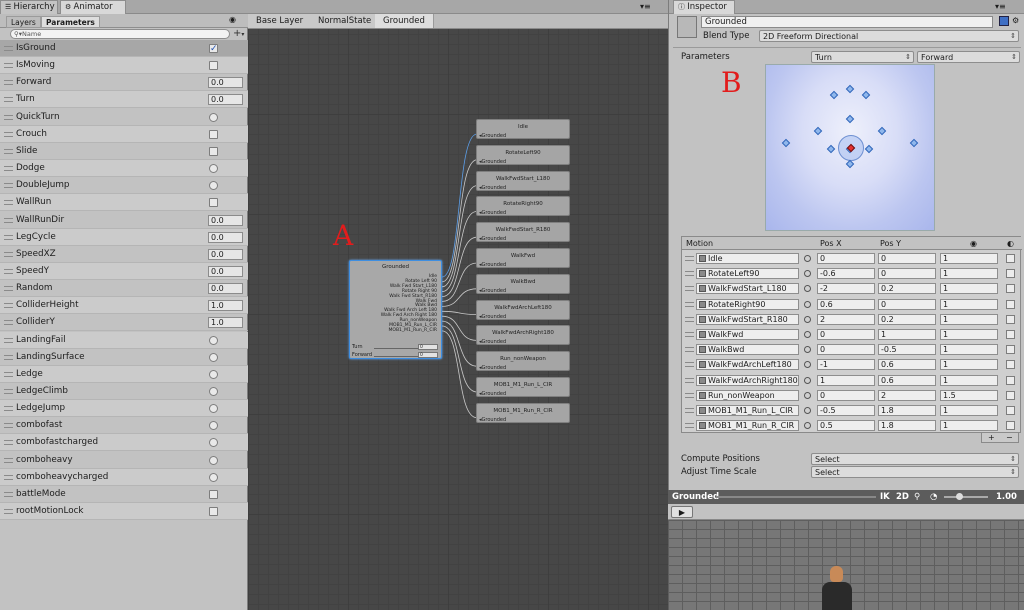  What do you see at coordinates (902, 497) in the screenshot?
I see `mode-2d-toggle: 2D` at bounding box center [902, 497].